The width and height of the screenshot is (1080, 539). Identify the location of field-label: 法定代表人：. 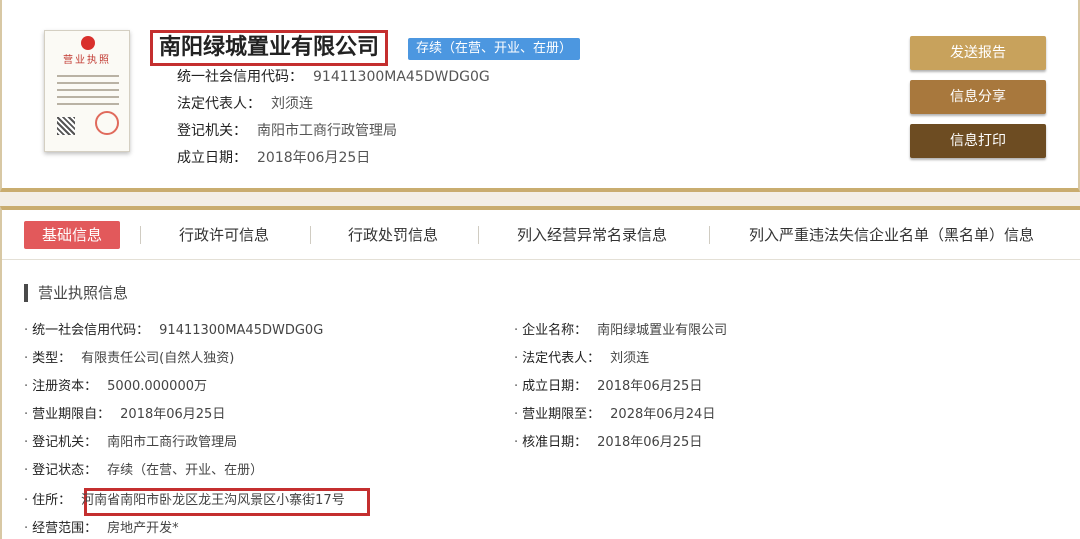
(561, 358).